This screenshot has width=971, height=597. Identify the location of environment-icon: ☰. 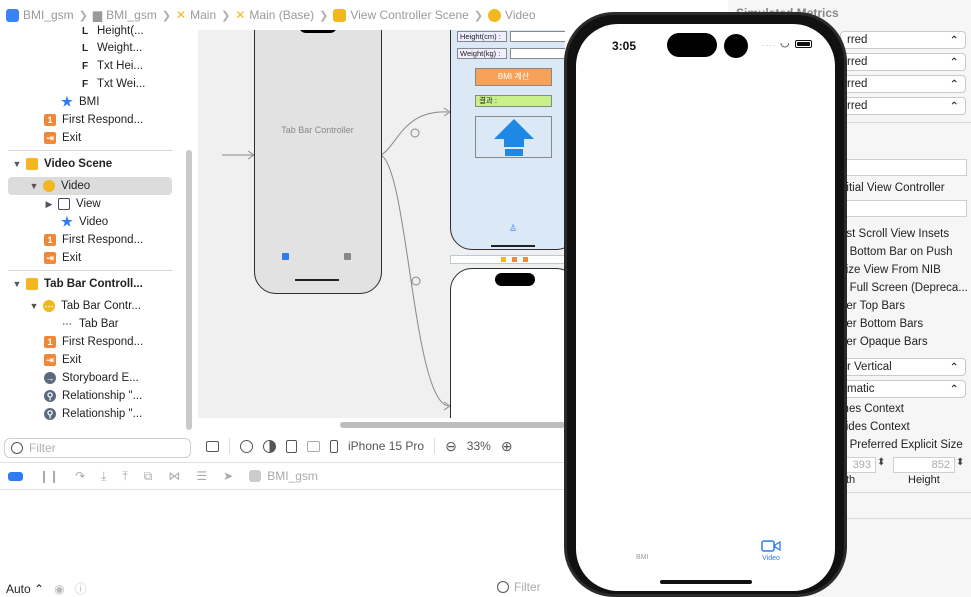
(201, 476).